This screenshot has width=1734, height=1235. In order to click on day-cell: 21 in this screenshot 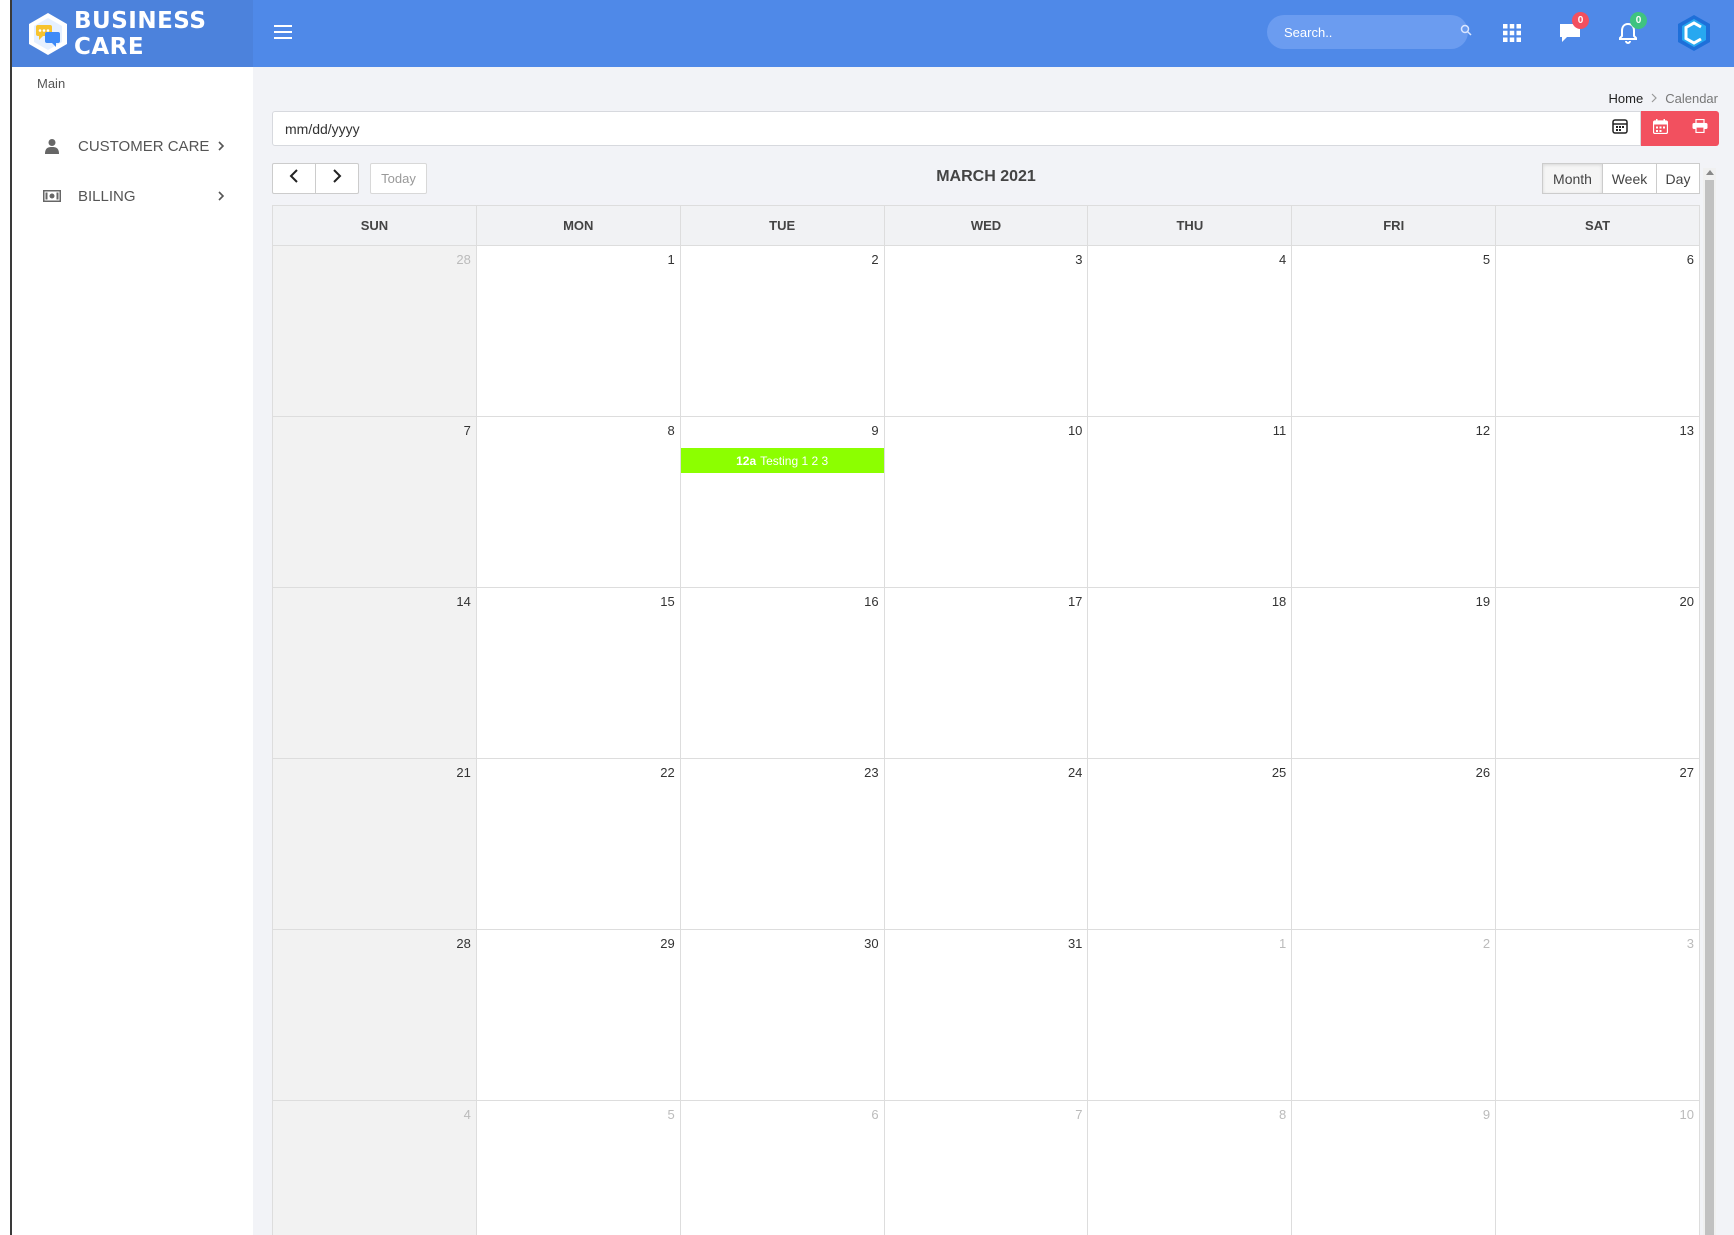, I will do `click(375, 844)`.